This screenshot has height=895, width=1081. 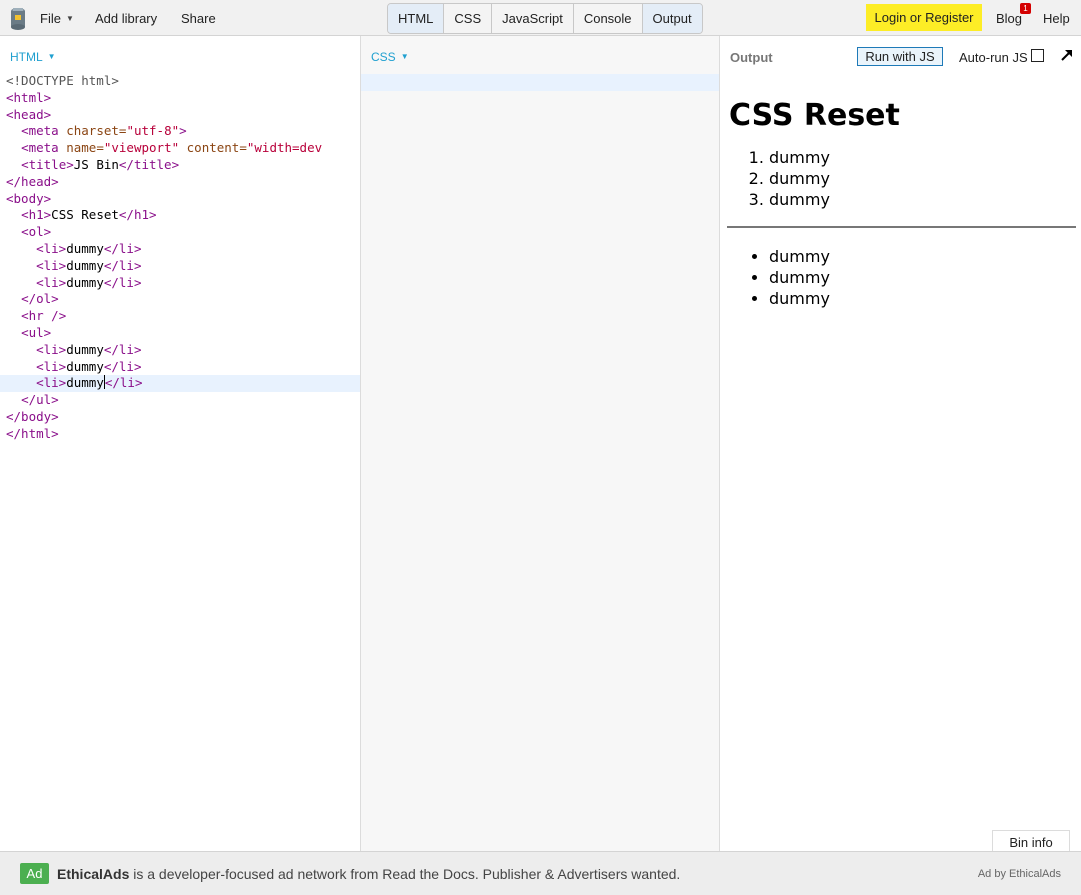 I want to click on code-line: <html>, so click(x=180, y=98).